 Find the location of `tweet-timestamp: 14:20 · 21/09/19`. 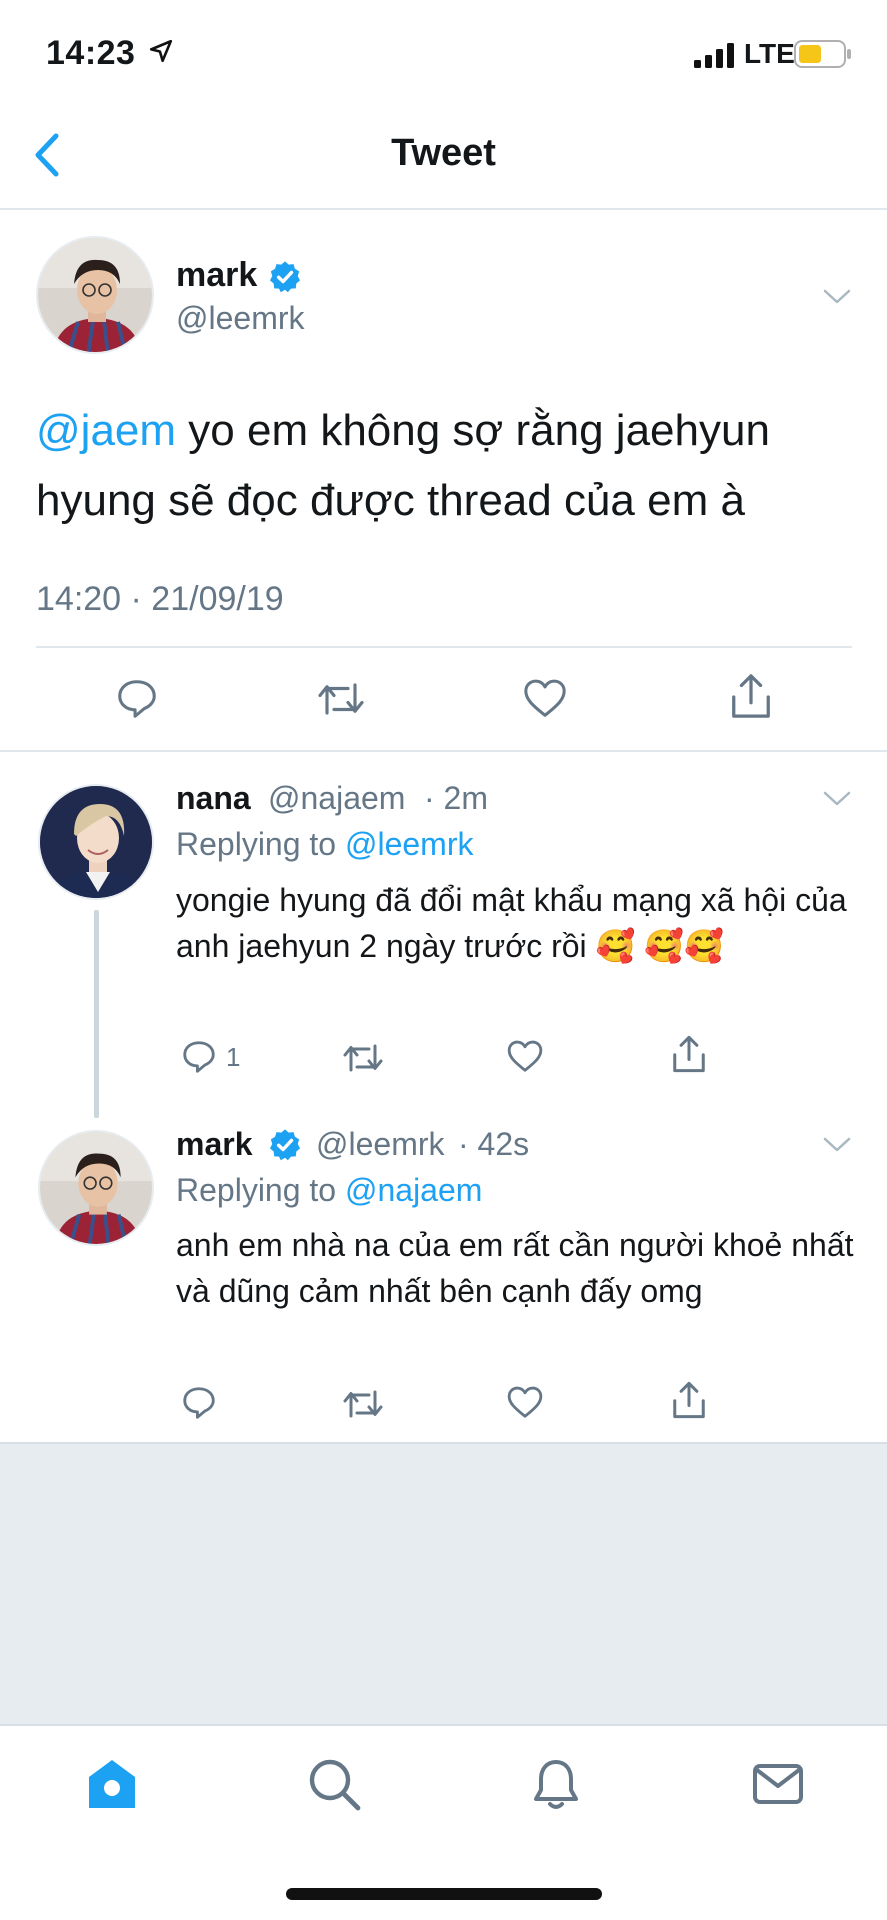

tweet-timestamp: 14:20 · 21/09/19 is located at coordinates (160, 599).